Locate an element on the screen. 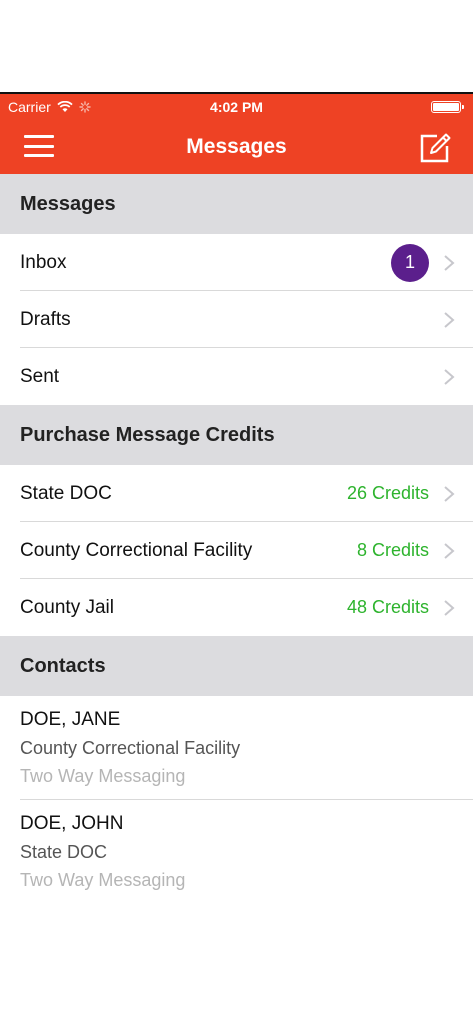  credits-row-county-jail: County Jail 48 Credits is located at coordinates (236, 607).